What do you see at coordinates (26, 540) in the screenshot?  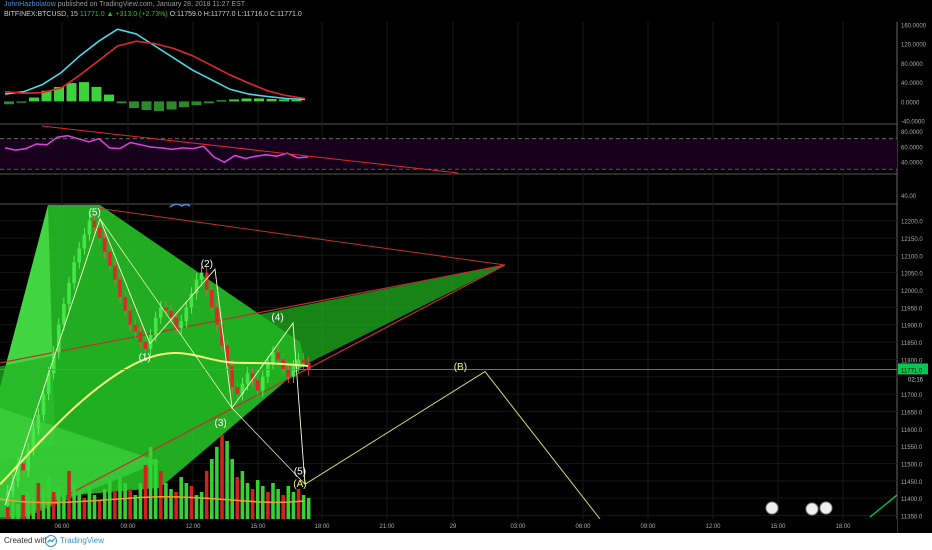 I see `created-with-label: Created with` at bounding box center [26, 540].